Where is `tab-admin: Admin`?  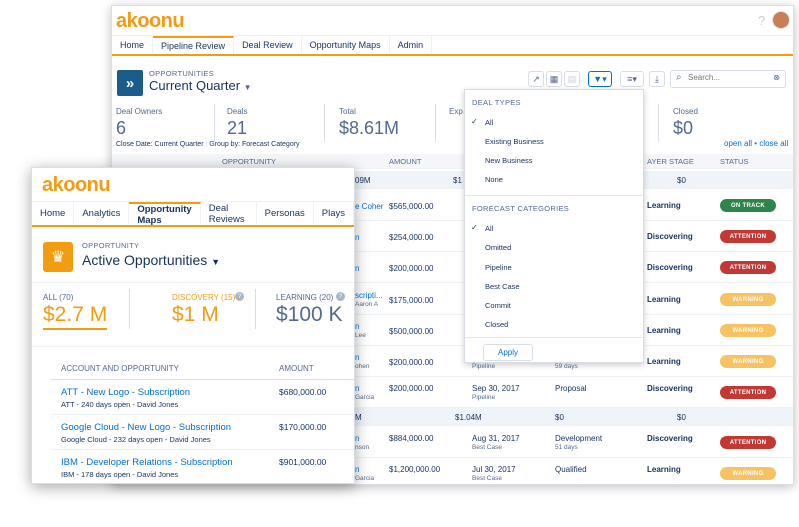
tab-admin: Admin is located at coordinates (411, 45).